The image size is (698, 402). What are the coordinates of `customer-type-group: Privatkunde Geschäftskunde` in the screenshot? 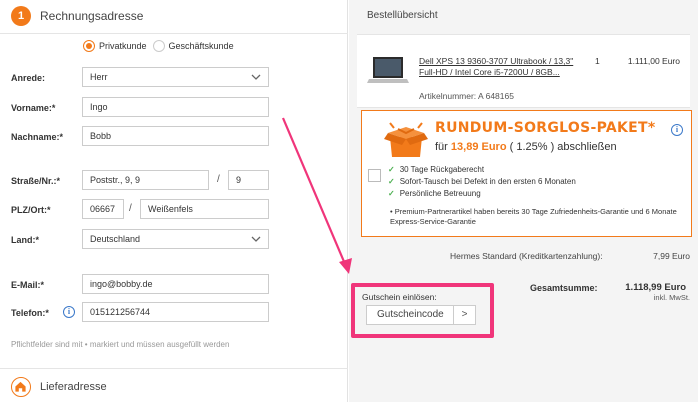 It's located at (161, 46).